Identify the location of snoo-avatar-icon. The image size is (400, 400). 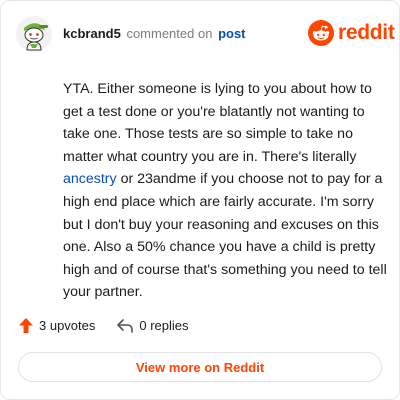
(34, 34).